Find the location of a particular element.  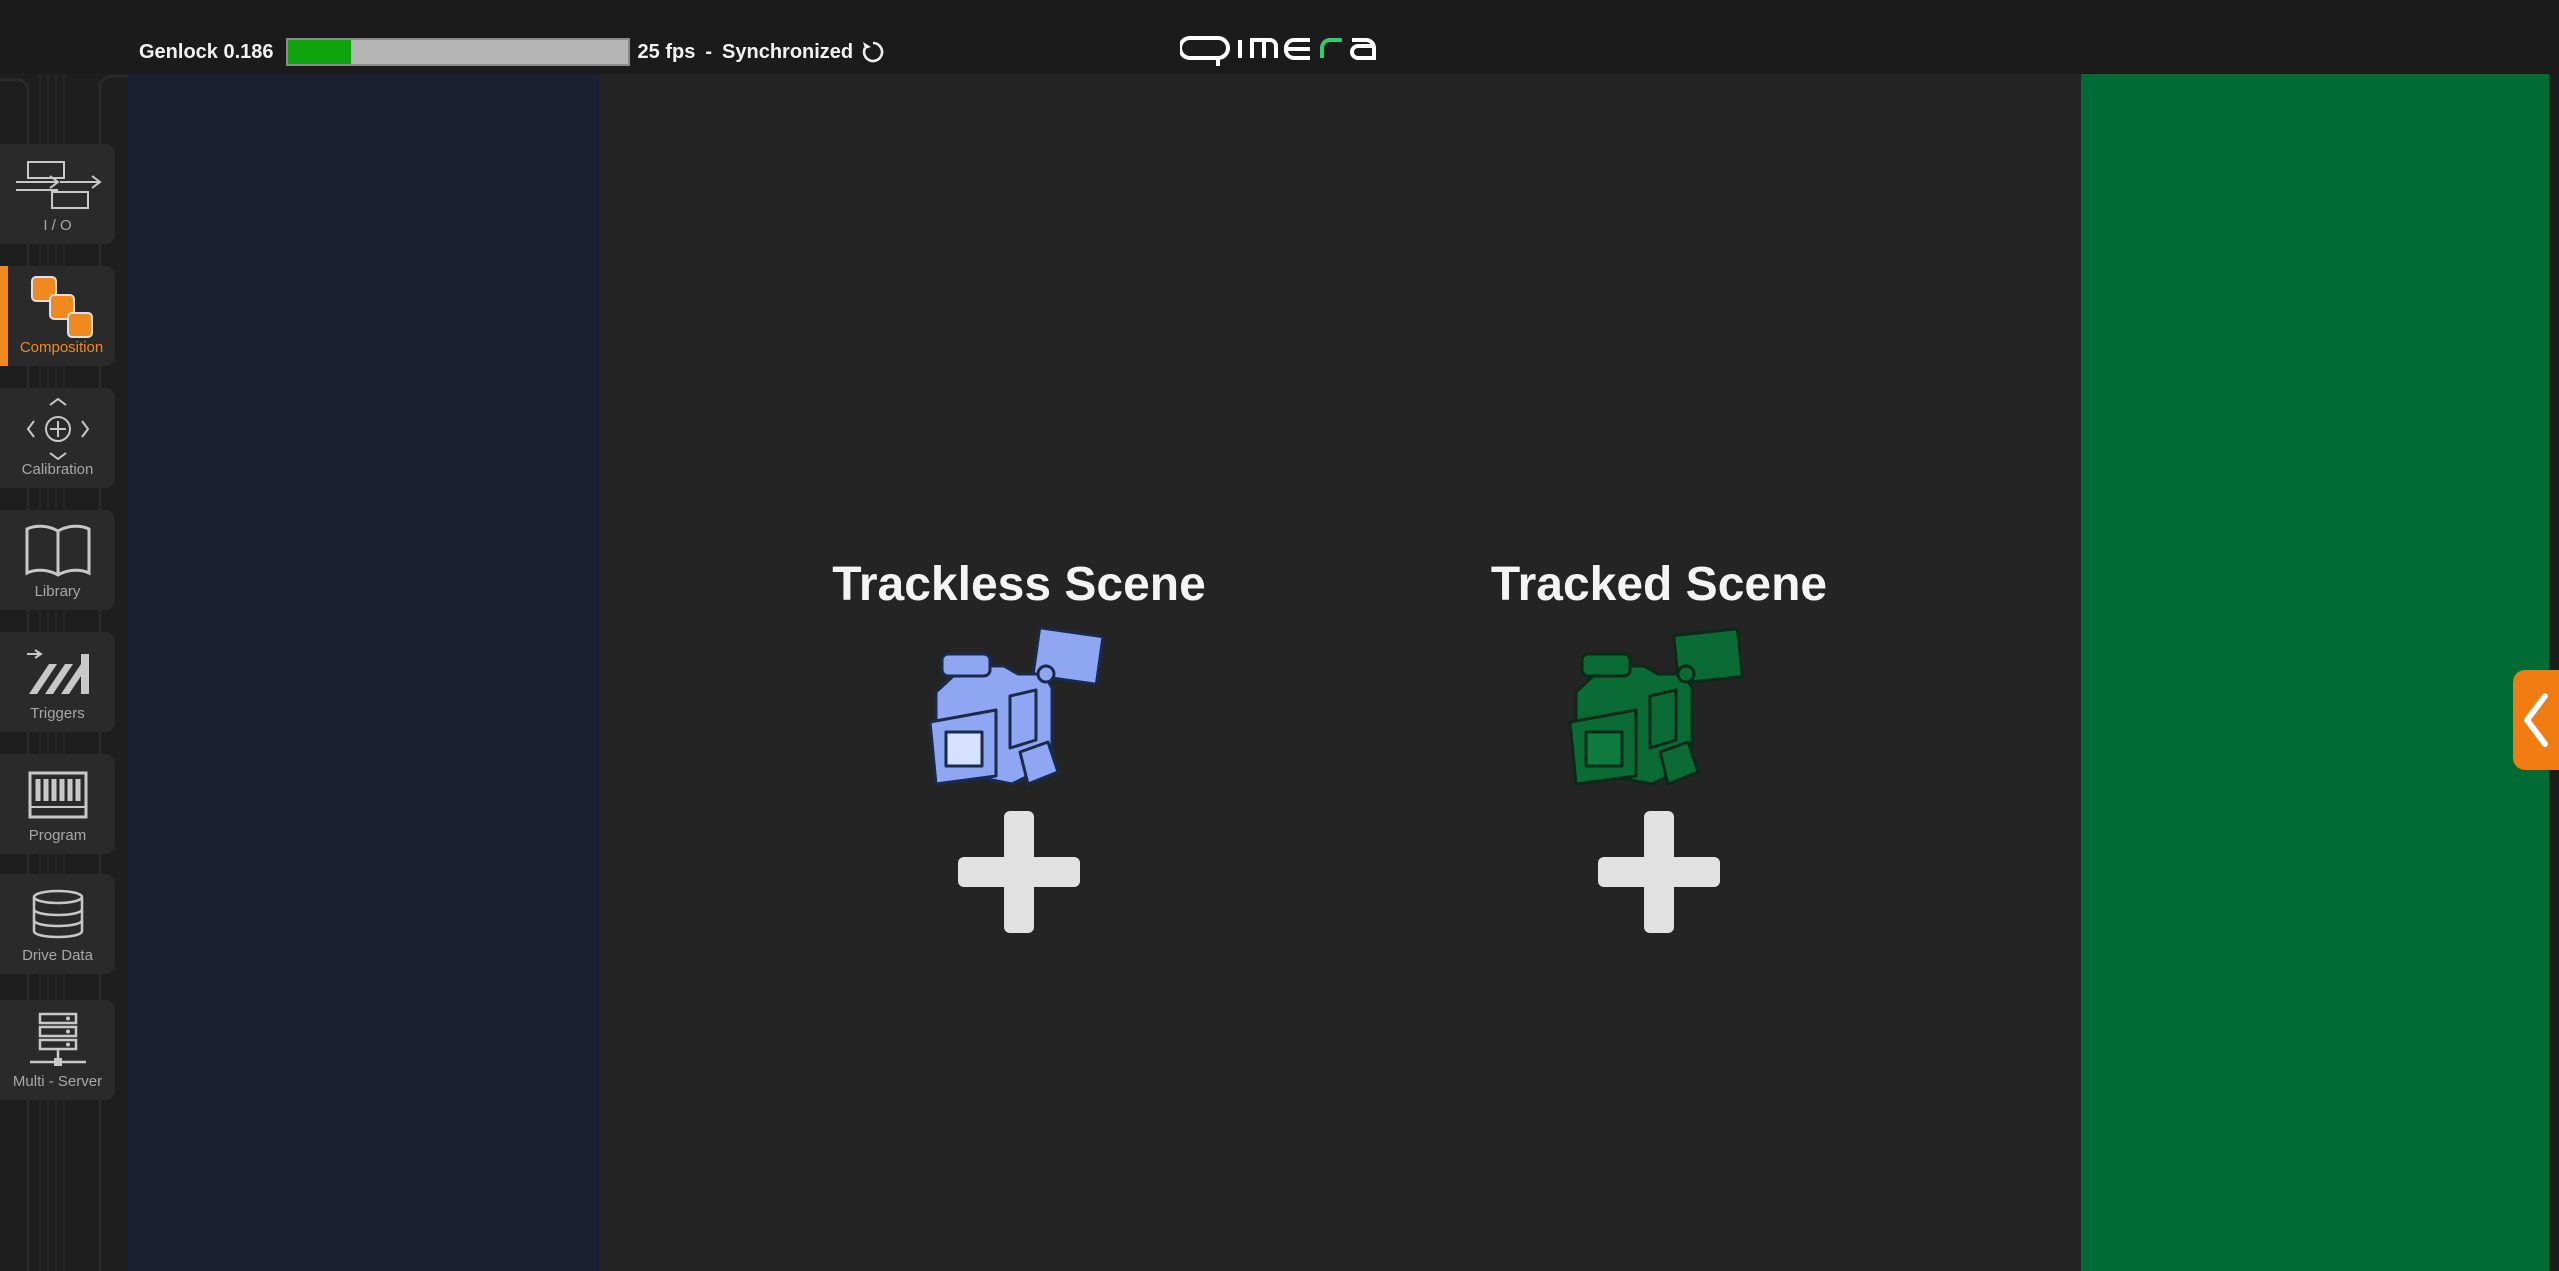

fps-text: 25 fps is located at coordinates (666, 51).